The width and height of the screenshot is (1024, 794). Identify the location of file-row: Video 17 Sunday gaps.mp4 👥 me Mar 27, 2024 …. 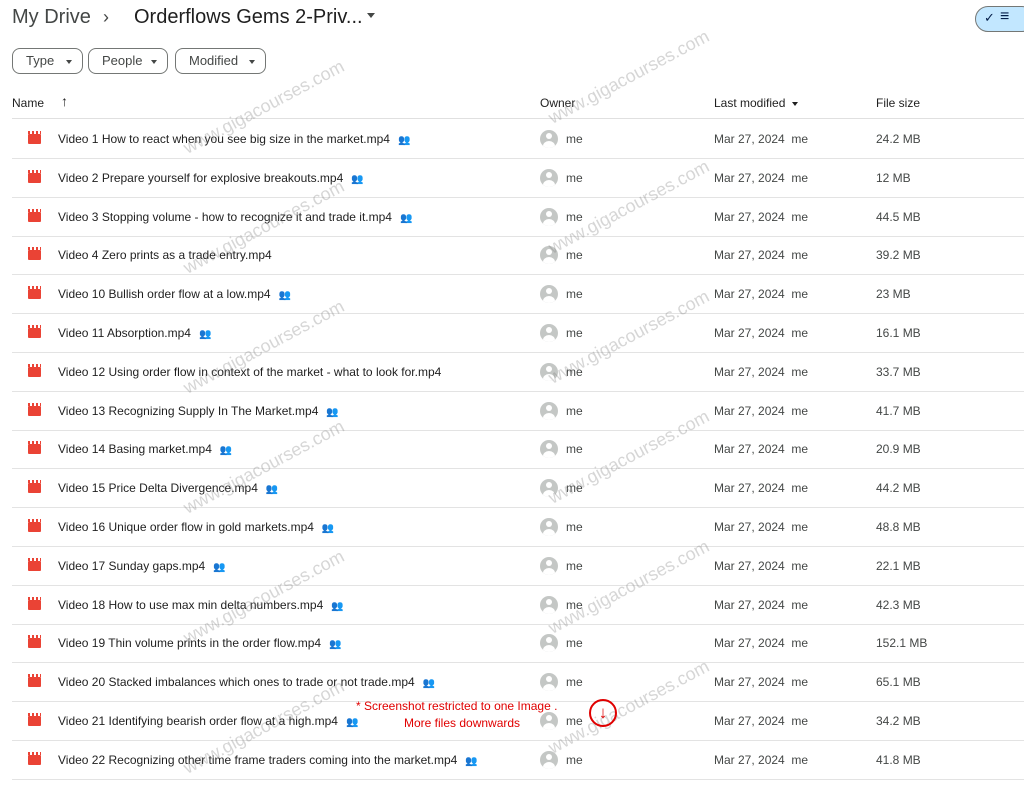
(518, 566).